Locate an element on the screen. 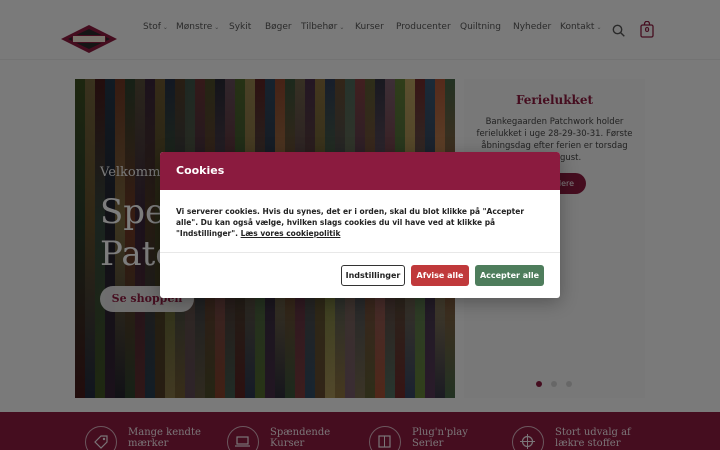 This screenshot has width=720, height=450. cookie-policy-link: Læs vores cookiepolitik is located at coordinates (291, 233).